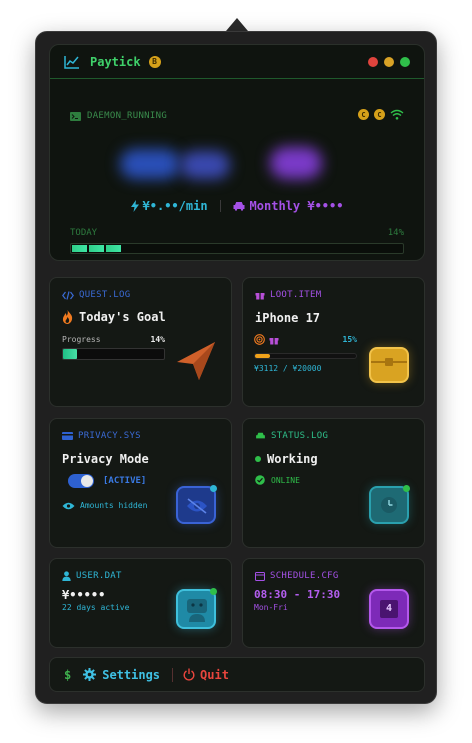 The height and width of the screenshot is (743, 472). I want to click on eye-icon, so click(68, 505).